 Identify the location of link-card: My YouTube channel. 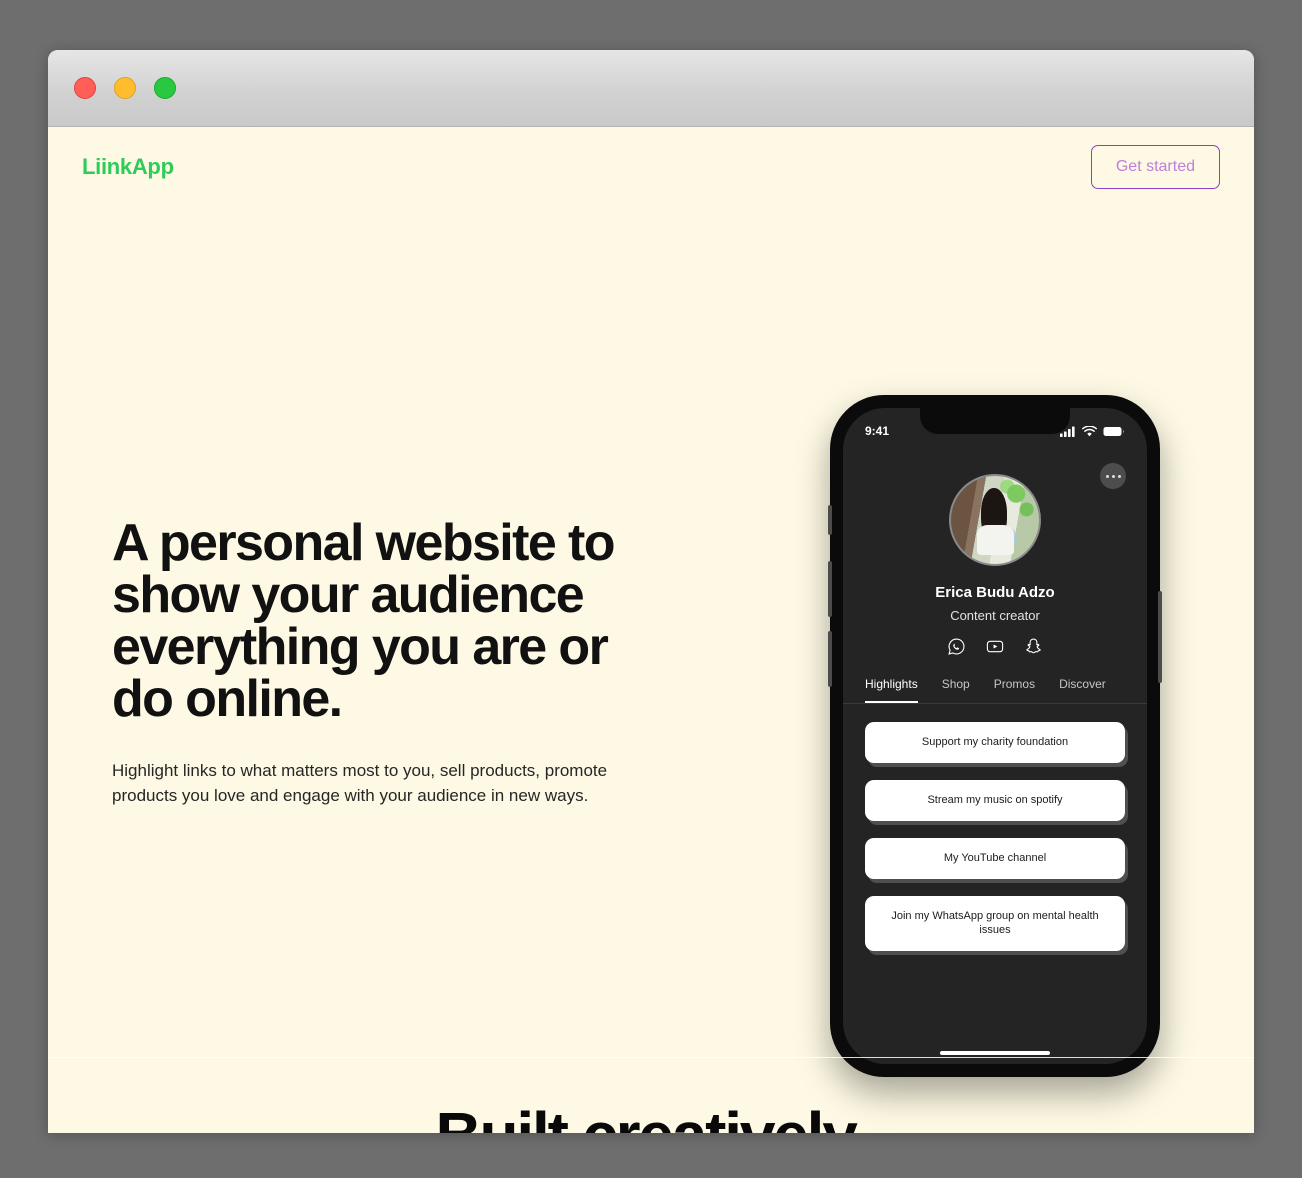
(995, 858).